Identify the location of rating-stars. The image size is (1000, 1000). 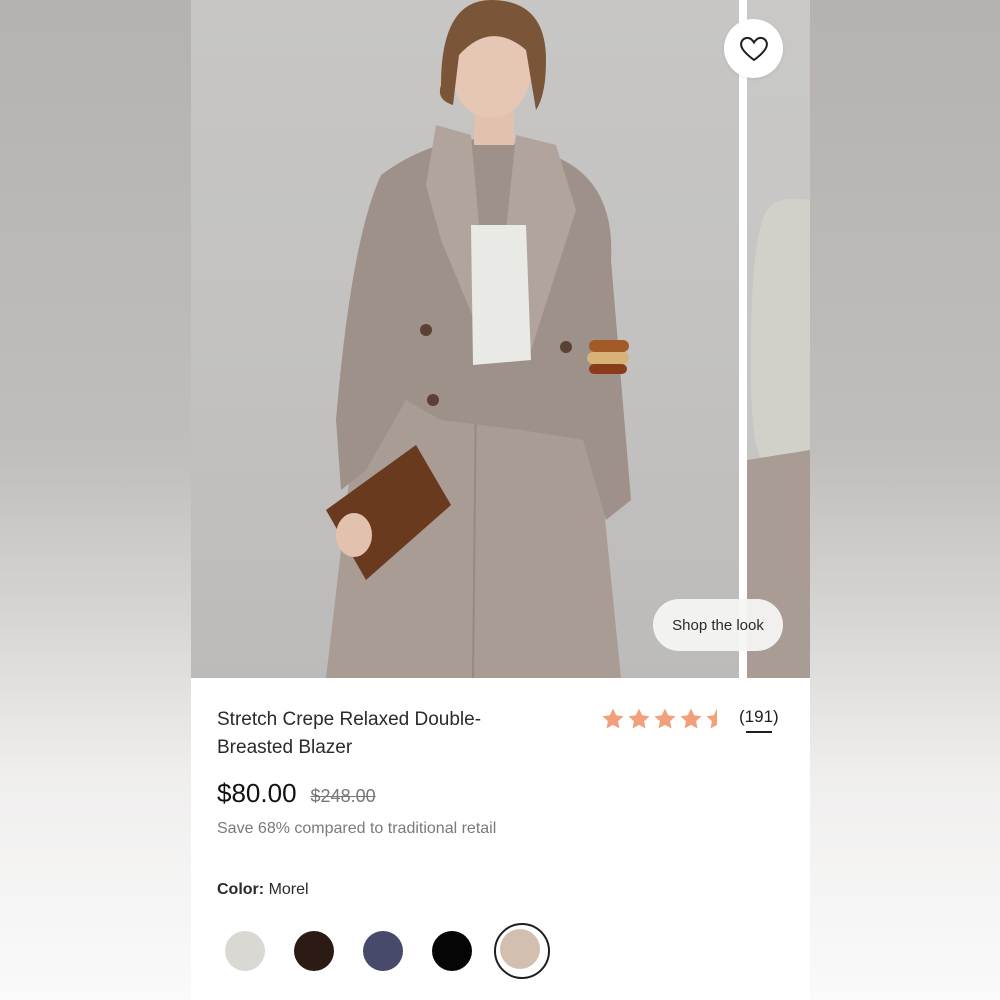
(665, 719).